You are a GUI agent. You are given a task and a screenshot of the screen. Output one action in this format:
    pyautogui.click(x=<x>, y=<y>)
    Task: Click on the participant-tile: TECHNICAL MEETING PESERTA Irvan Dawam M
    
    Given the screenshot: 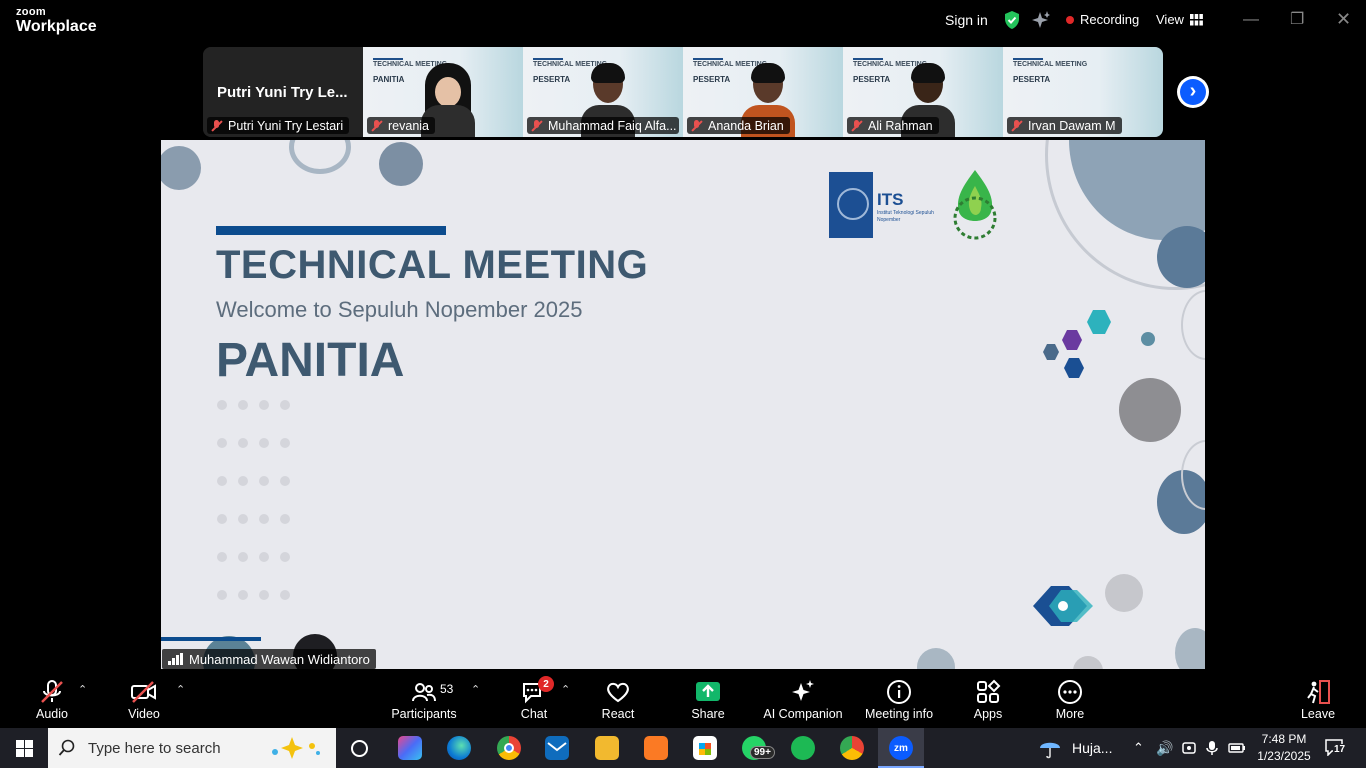 What is the action you would take?
    pyautogui.click(x=1083, y=92)
    